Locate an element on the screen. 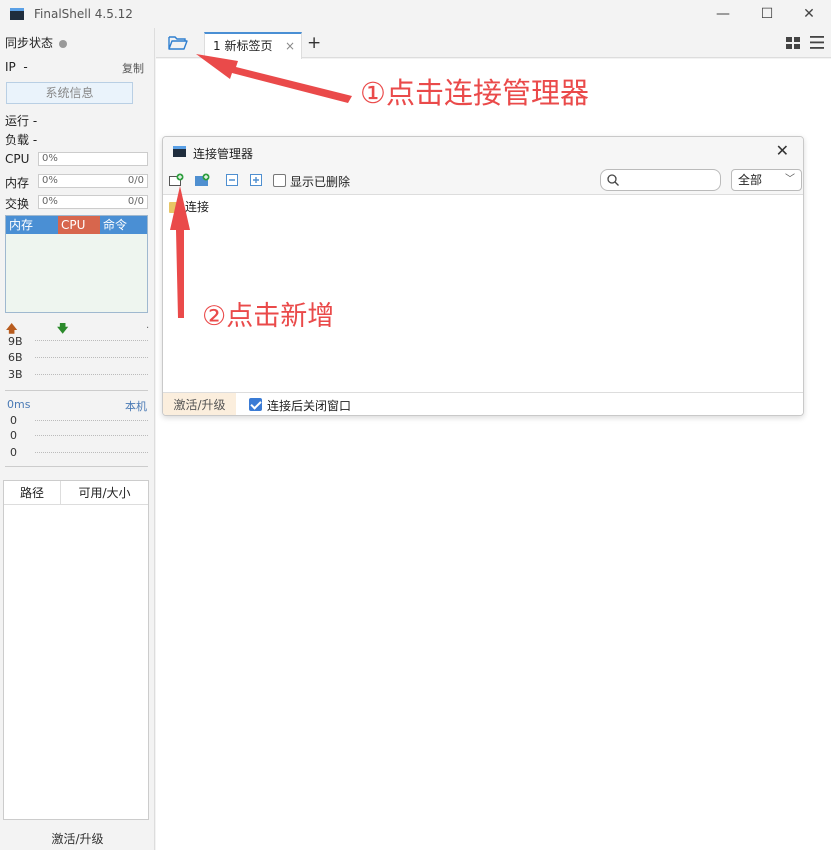 This screenshot has width=831, height=850. process-col-command: 命令 is located at coordinates (123, 225).